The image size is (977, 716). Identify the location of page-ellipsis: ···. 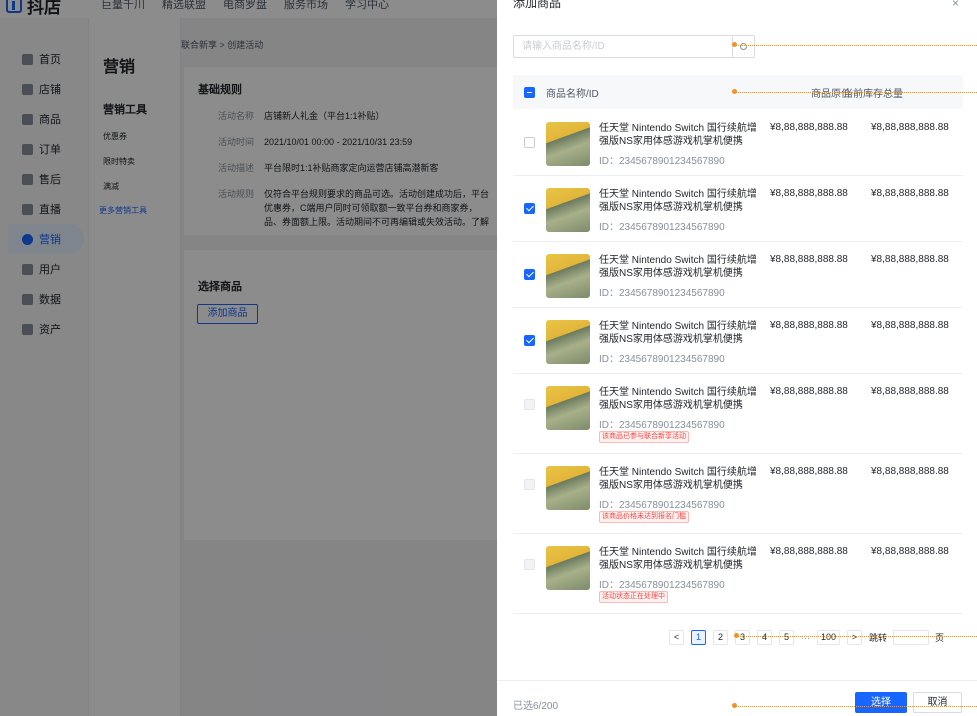
(805, 638).